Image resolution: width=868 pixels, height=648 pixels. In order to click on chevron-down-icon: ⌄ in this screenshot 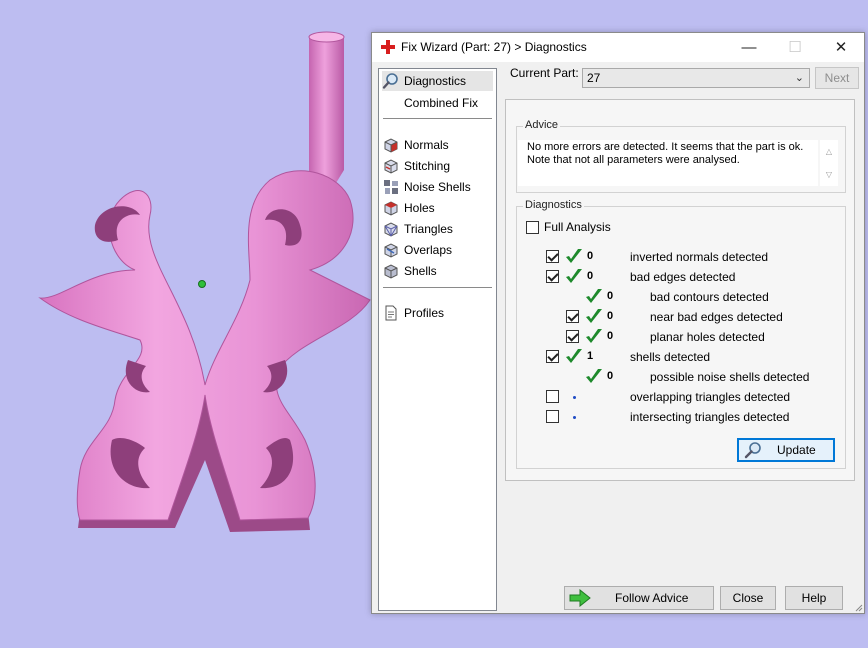, I will do `click(799, 78)`.